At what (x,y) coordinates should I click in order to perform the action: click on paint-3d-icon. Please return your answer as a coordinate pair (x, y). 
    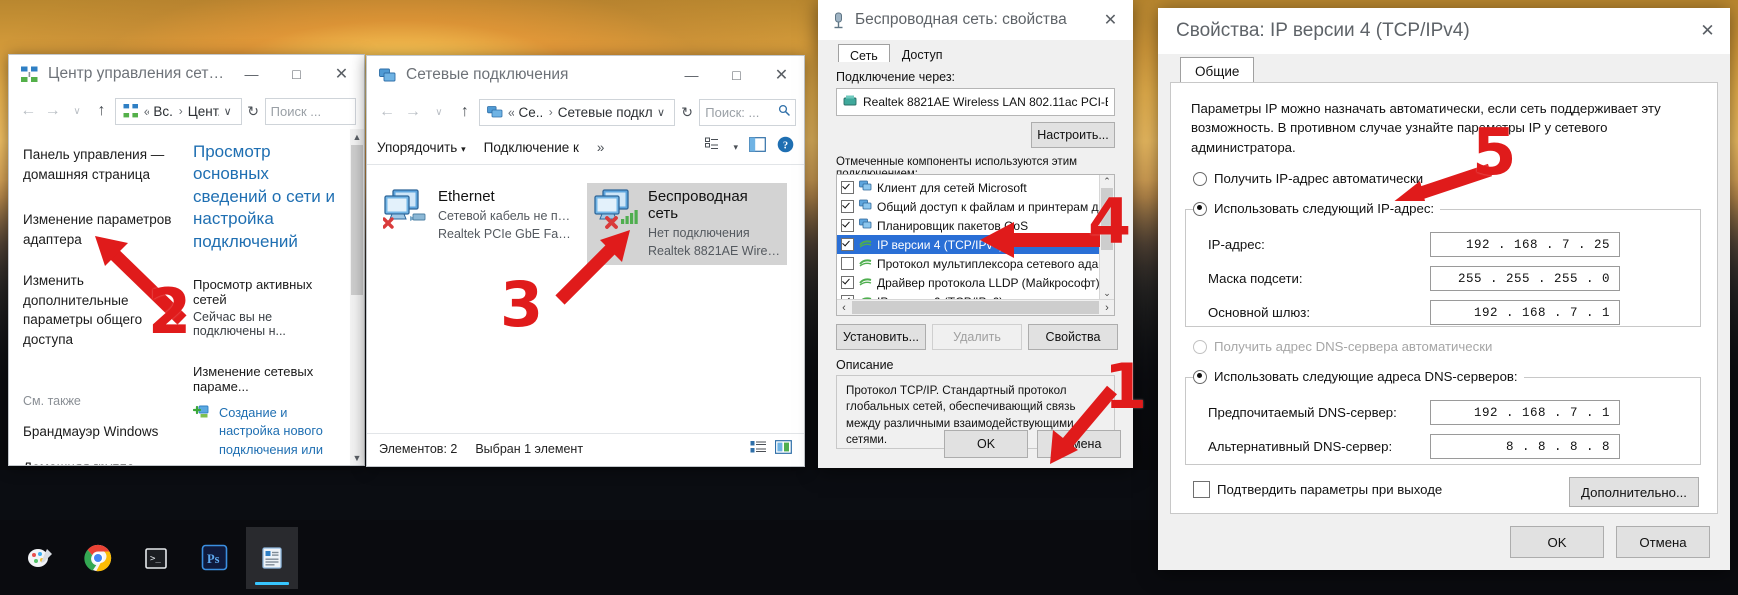
    Looking at the image, I should click on (40, 558).